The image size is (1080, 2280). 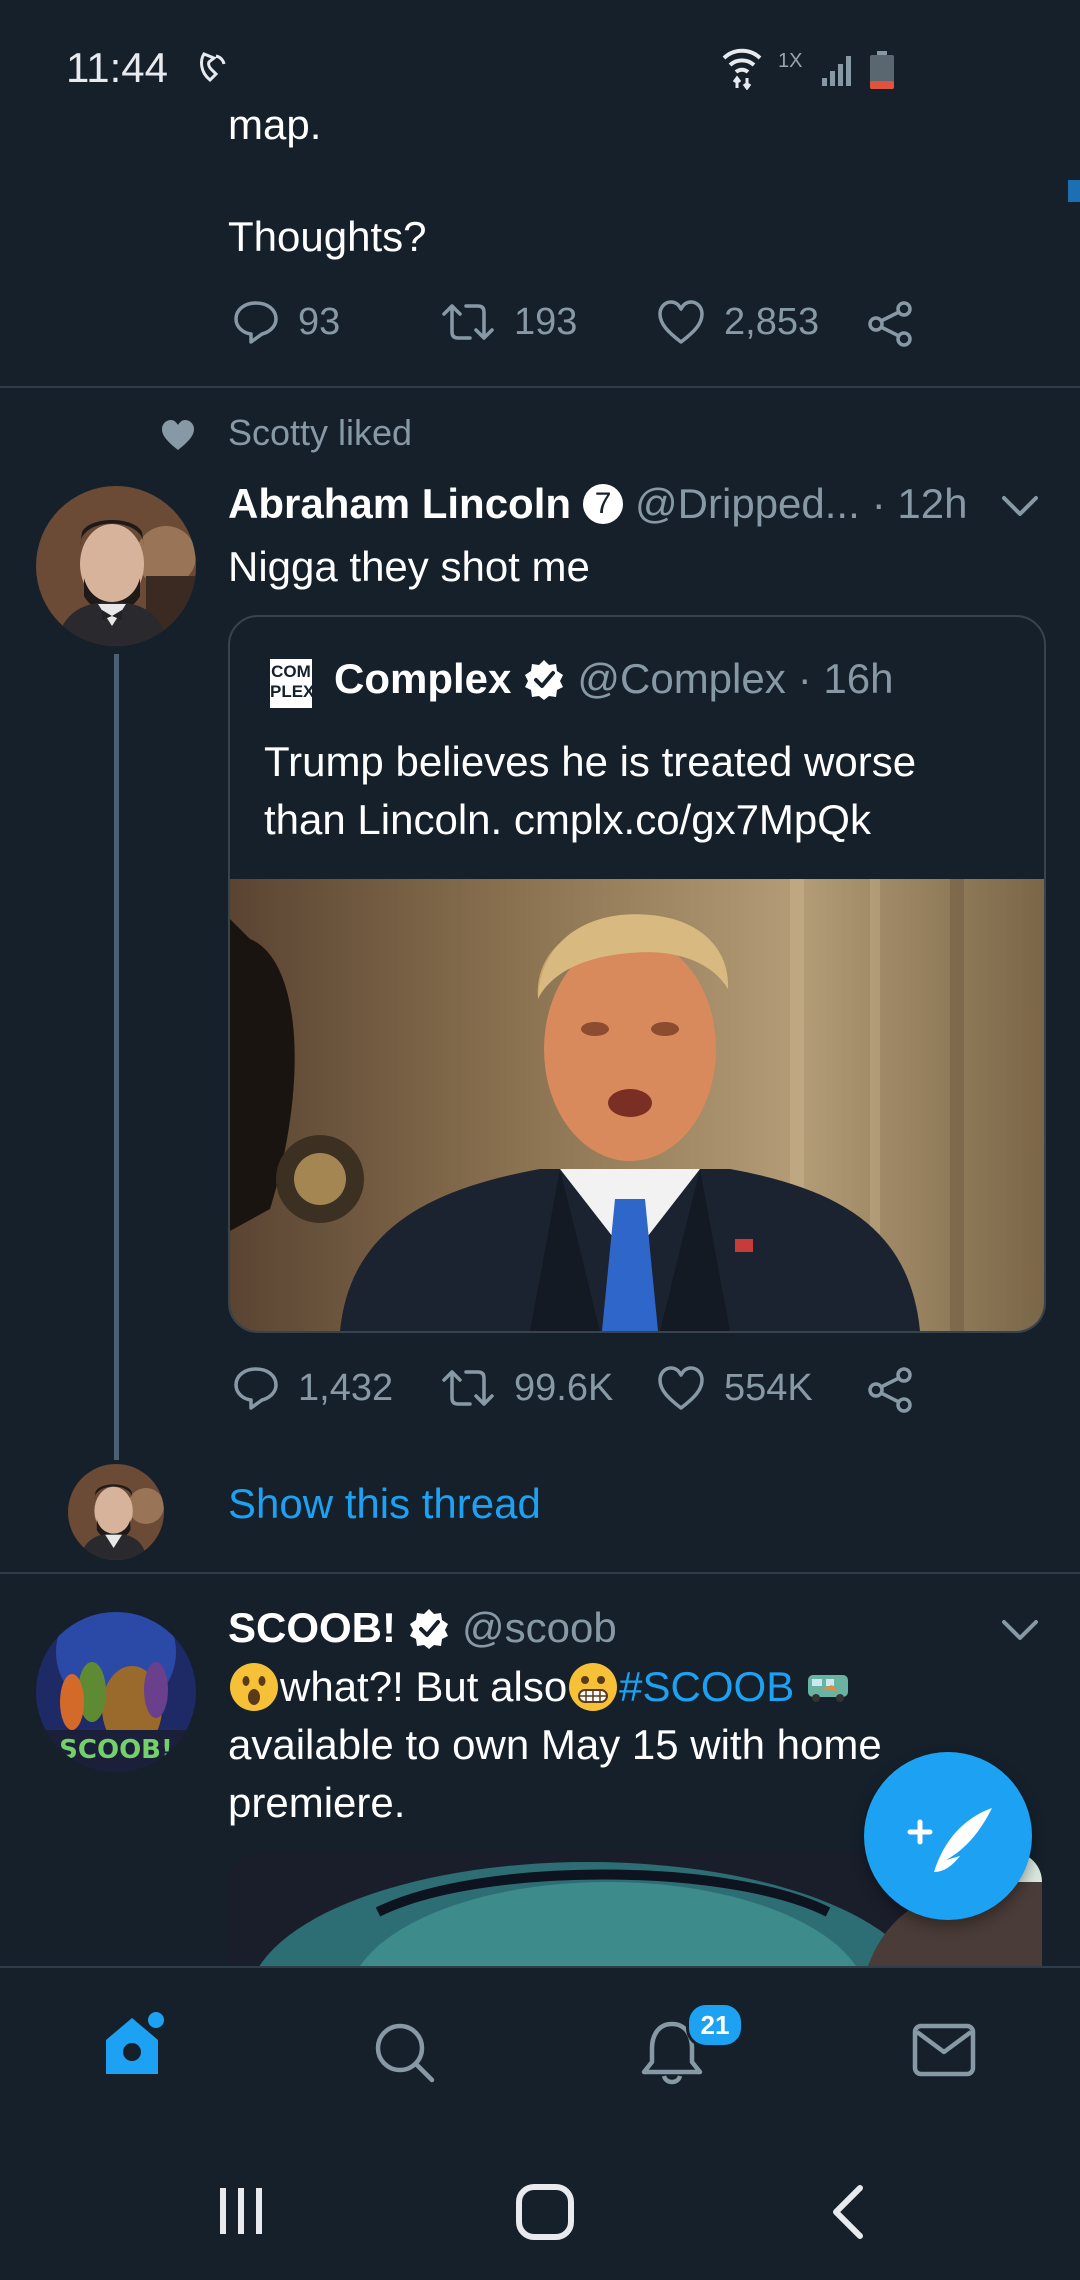 What do you see at coordinates (715, 2025) in the screenshot?
I see `notifications-badge: 21` at bounding box center [715, 2025].